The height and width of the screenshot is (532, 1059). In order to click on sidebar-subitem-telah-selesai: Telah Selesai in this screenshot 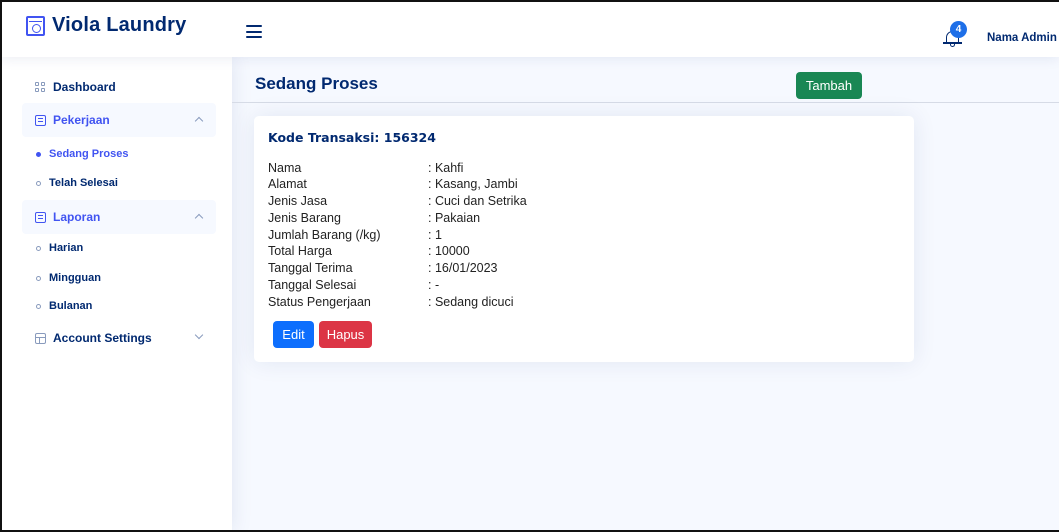, I will do `click(77, 183)`.